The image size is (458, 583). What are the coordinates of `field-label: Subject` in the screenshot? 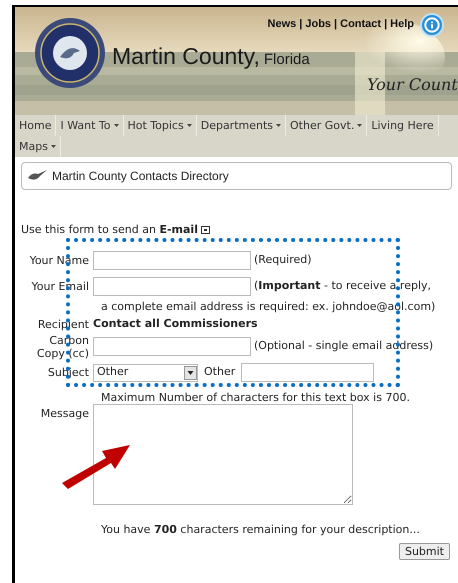 It's located at (68, 372).